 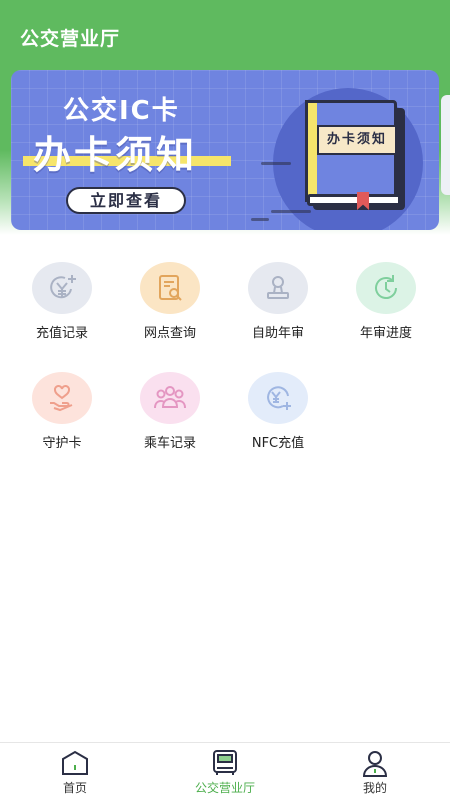 I want to click on tab-label: 首页, so click(x=74, y=788).